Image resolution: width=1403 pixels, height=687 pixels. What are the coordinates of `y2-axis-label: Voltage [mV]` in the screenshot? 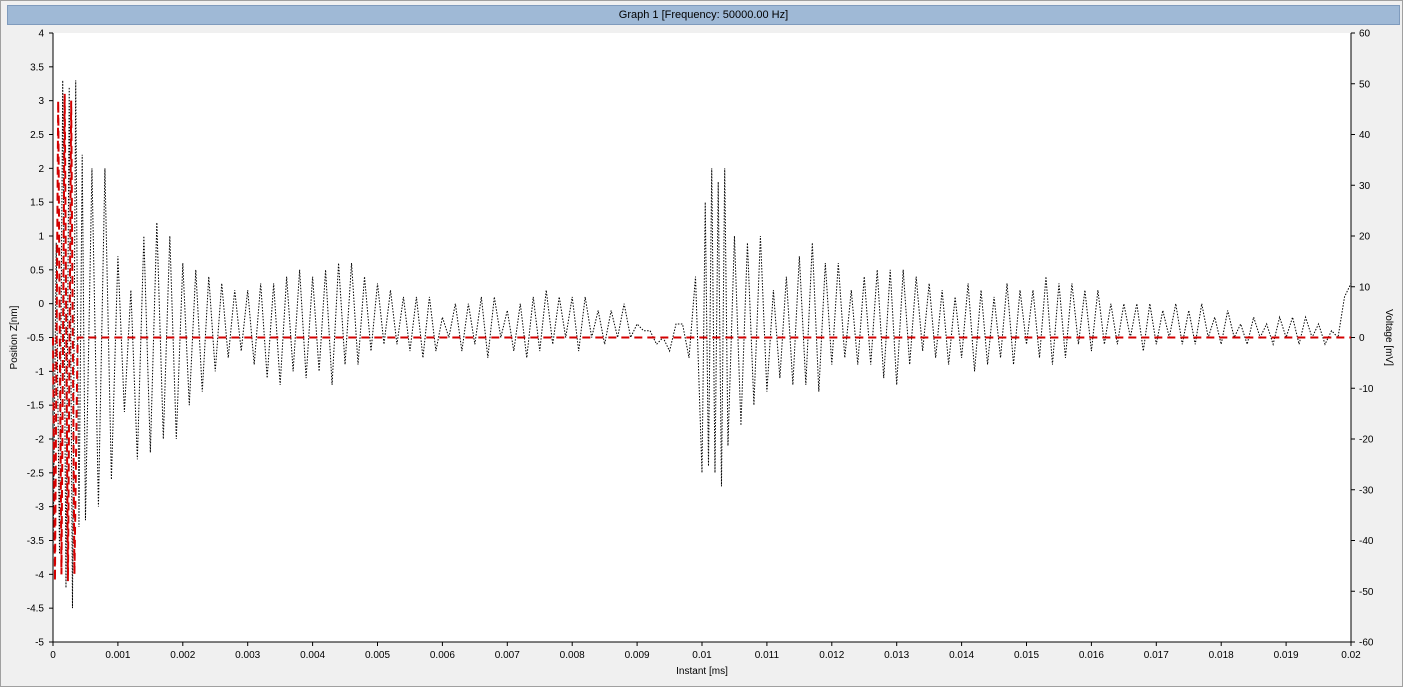 It's located at (1388, 337).